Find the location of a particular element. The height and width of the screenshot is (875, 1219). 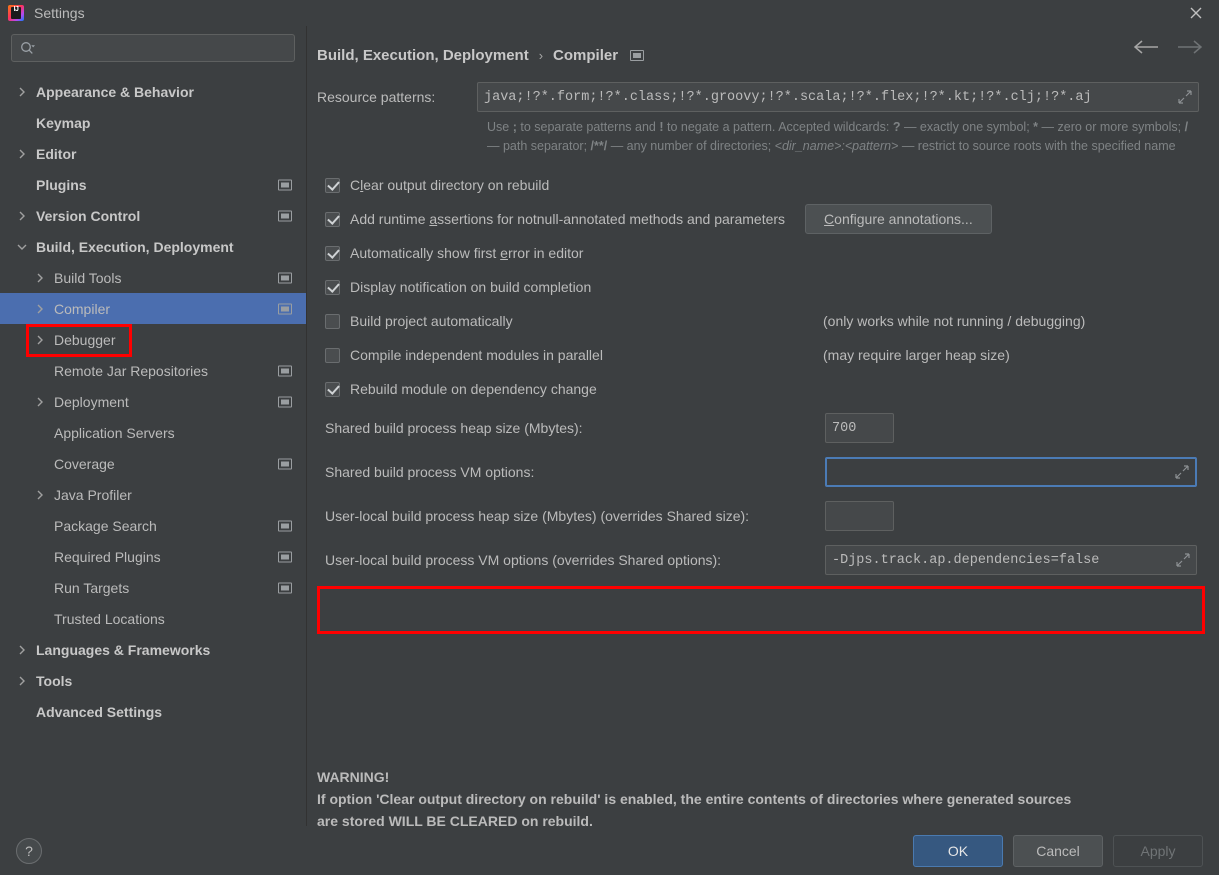

shared-vm-input is located at coordinates (1011, 472).